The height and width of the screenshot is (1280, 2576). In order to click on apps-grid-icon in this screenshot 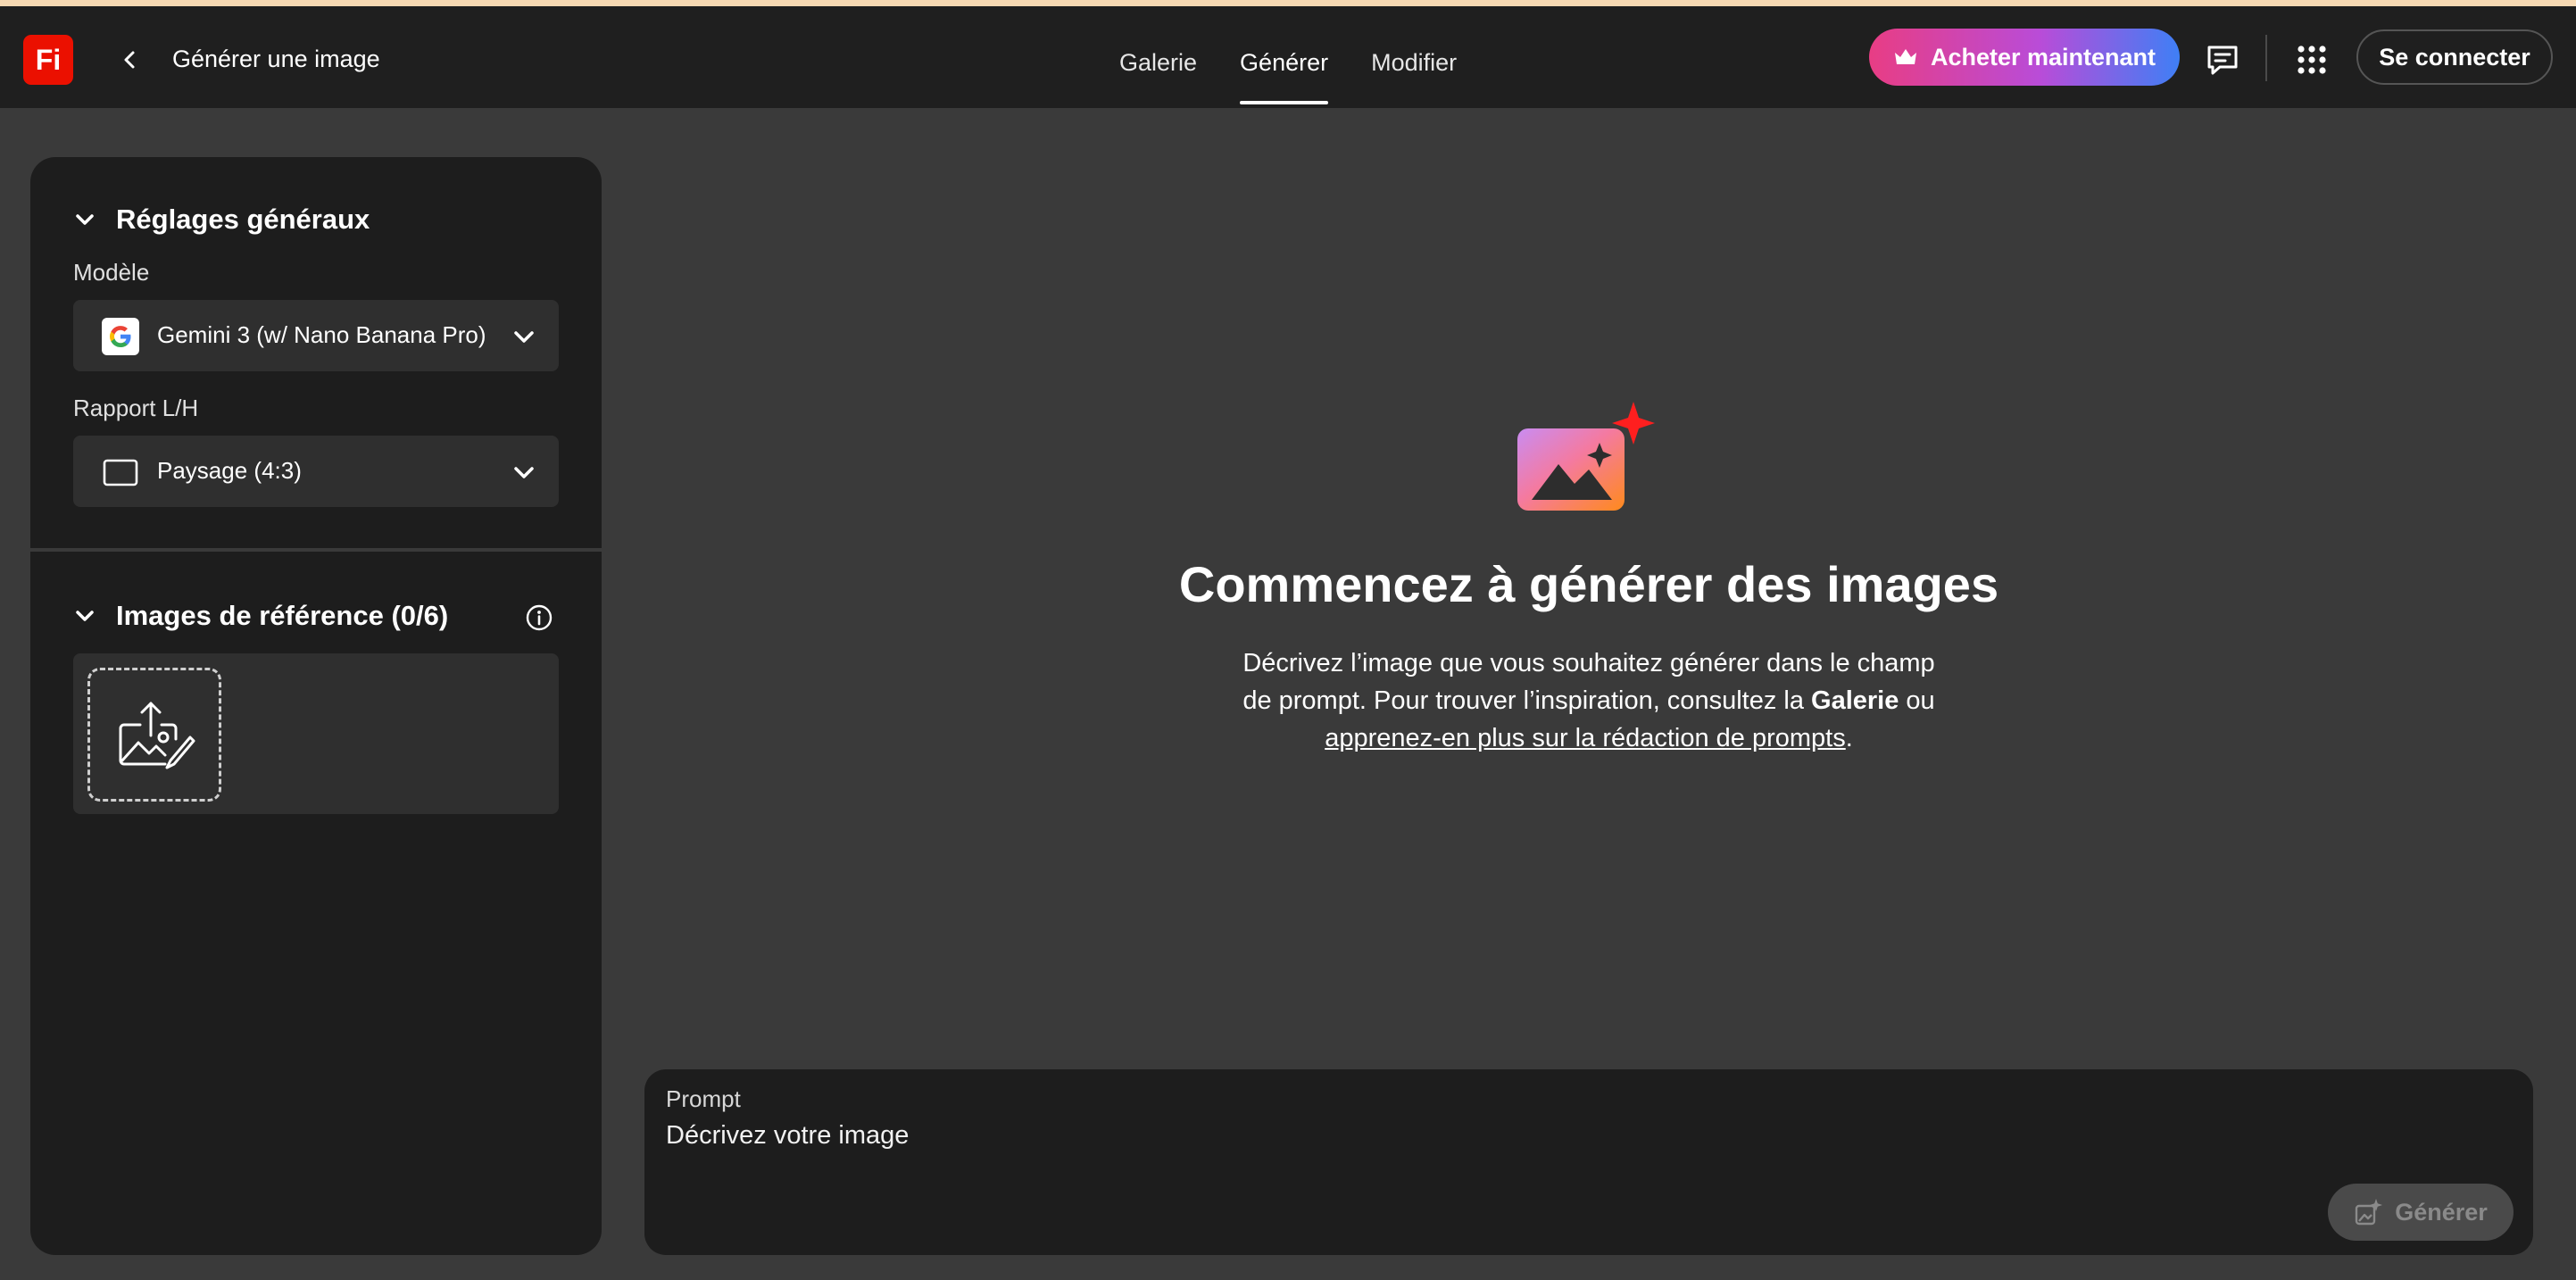, I will do `click(2312, 60)`.